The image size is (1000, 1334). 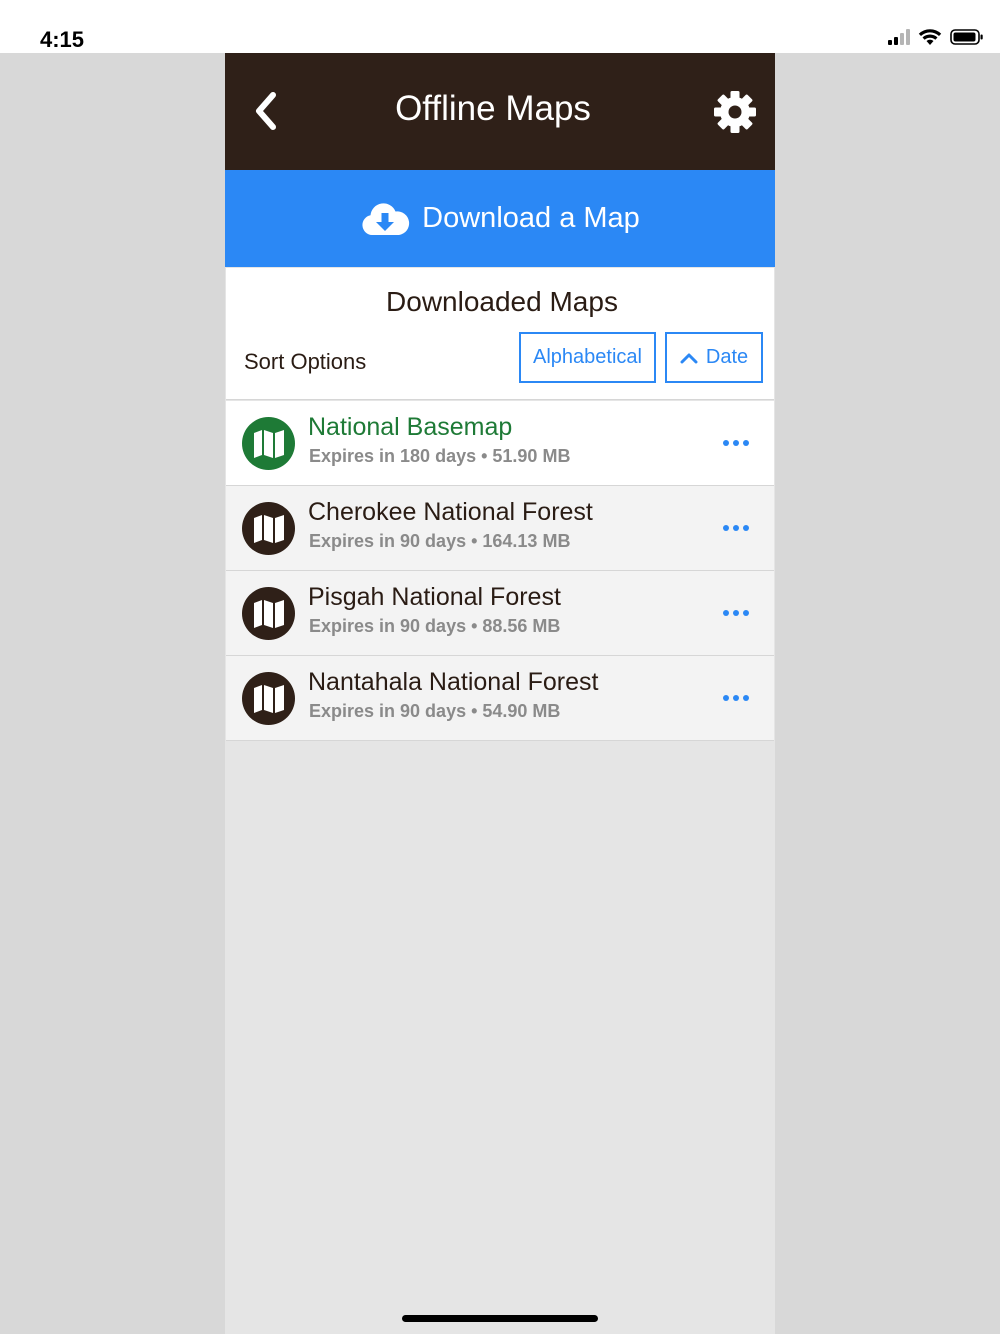 I want to click on wifi-icon, so click(x=930, y=37).